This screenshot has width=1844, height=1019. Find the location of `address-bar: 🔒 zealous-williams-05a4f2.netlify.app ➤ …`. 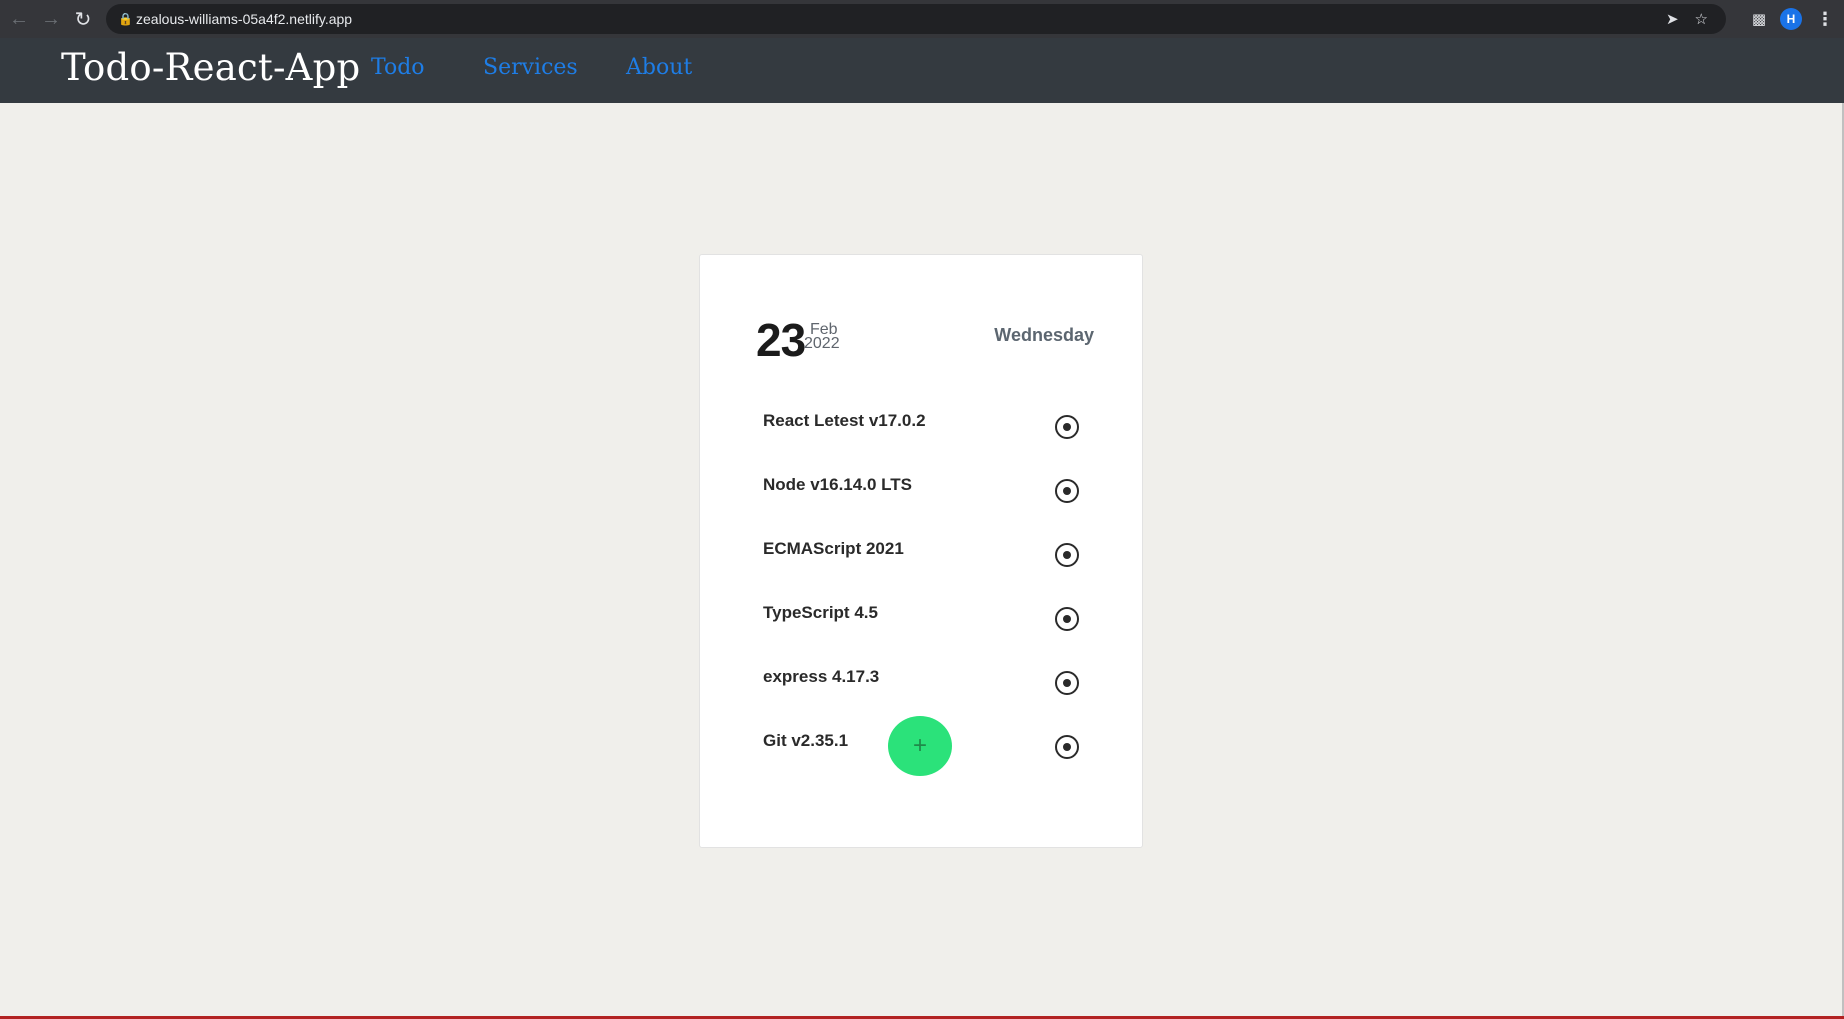

address-bar: 🔒 zealous-williams-05a4f2.netlify.app ➤ … is located at coordinates (916, 19).